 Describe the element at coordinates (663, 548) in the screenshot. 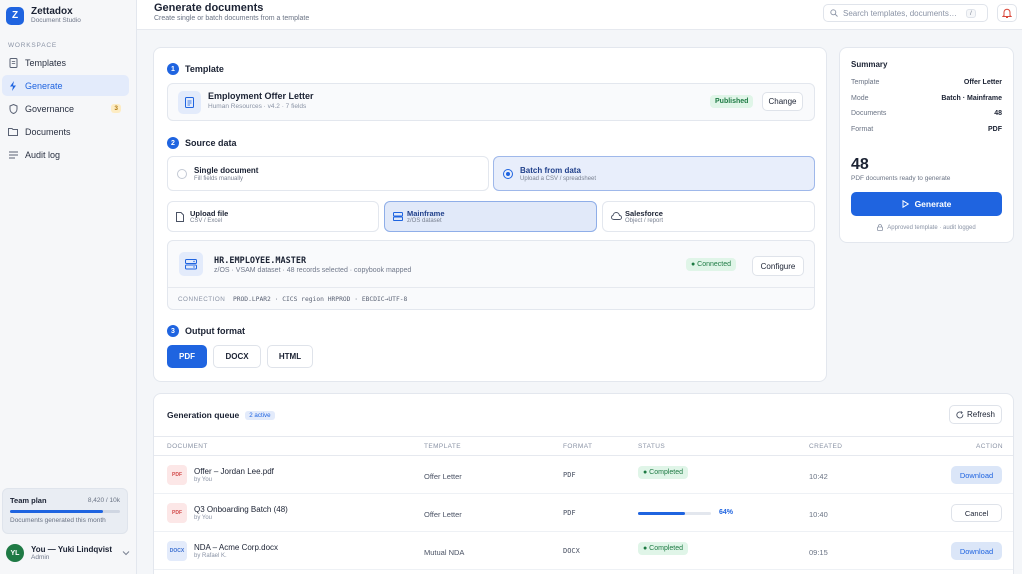

I see `status-badge: ● Completed` at that location.